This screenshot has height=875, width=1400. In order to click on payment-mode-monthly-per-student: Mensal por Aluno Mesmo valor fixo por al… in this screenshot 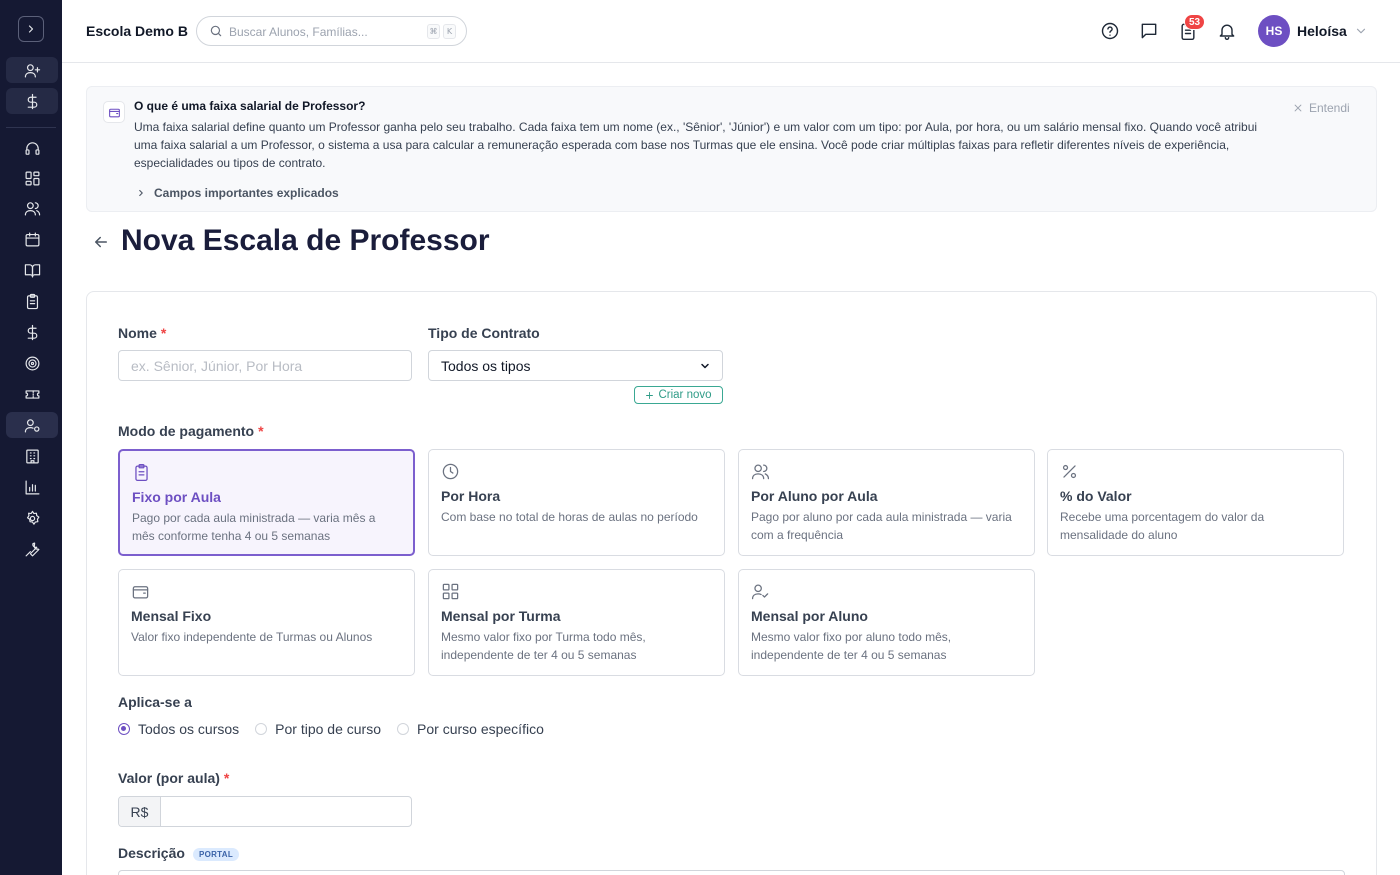, I will do `click(886, 622)`.